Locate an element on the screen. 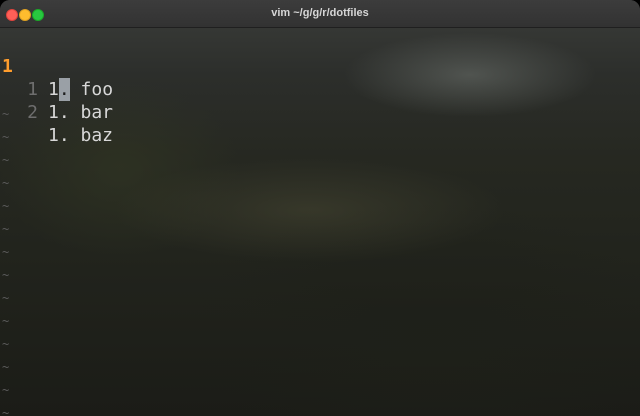 The width and height of the screenshot is (640, 416). window-title: vim ~/g/g/r/dotfiles is located at coordinates (320, 13).